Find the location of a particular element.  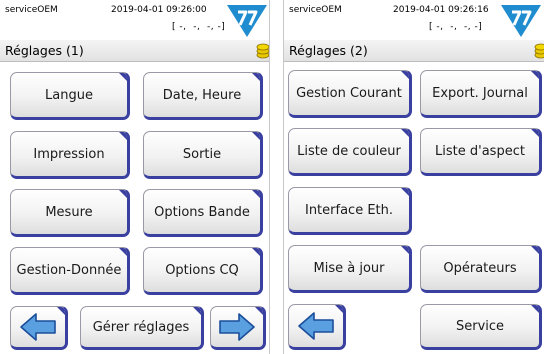

language-button: Langue is located at coordinates (70, 96).